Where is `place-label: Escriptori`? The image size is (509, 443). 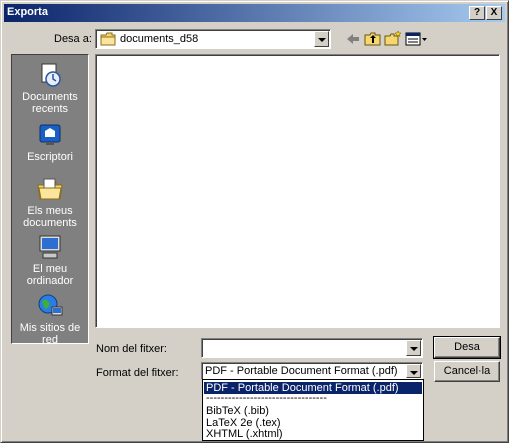 place-label: Escriptori is located at coordinates (50, 157).